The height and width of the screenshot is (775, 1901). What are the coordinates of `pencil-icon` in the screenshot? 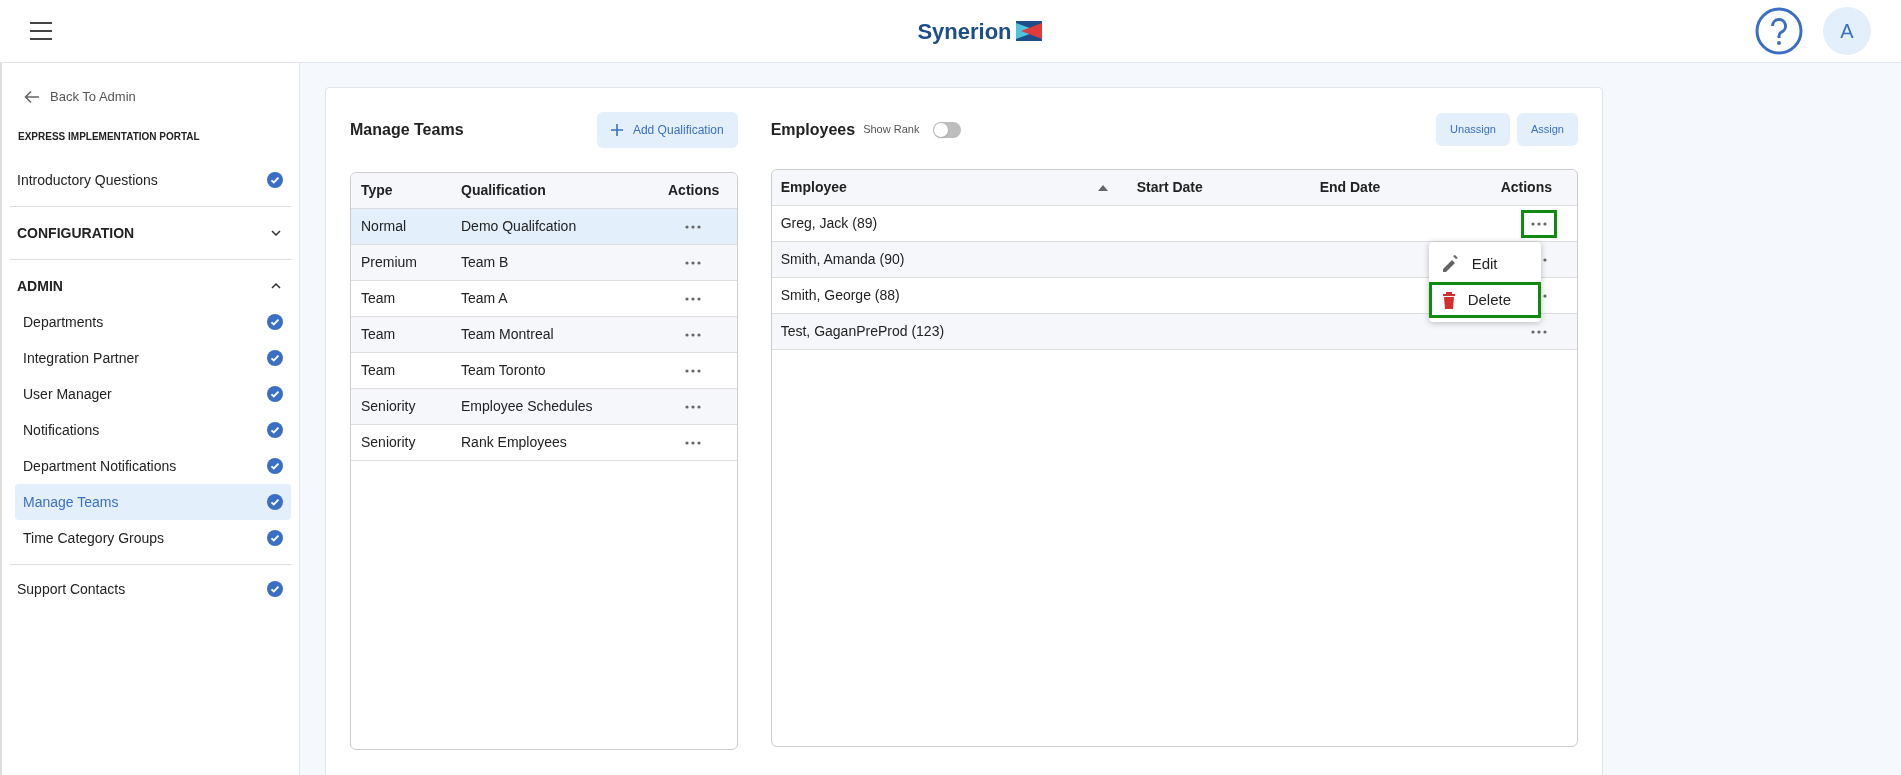 It's located at (1450, 264).